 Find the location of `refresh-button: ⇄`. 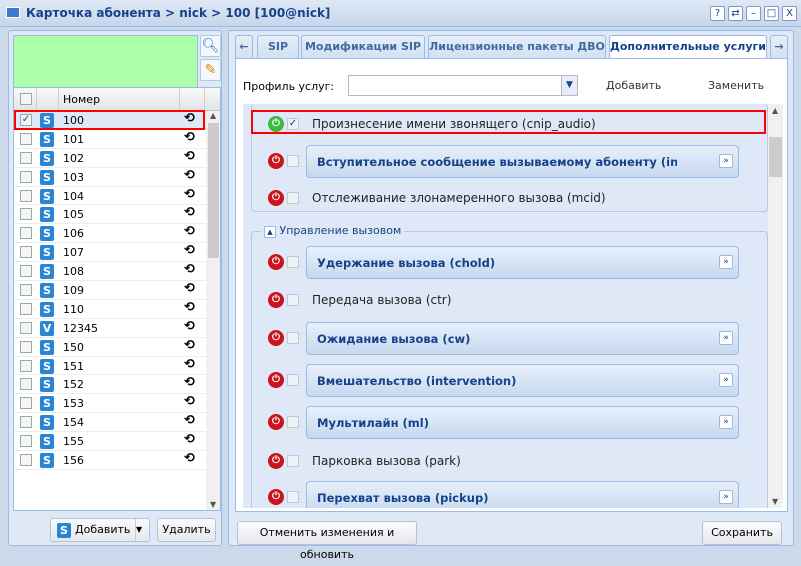

refresh-button: ⇄ is located at coordinates (735, 13).